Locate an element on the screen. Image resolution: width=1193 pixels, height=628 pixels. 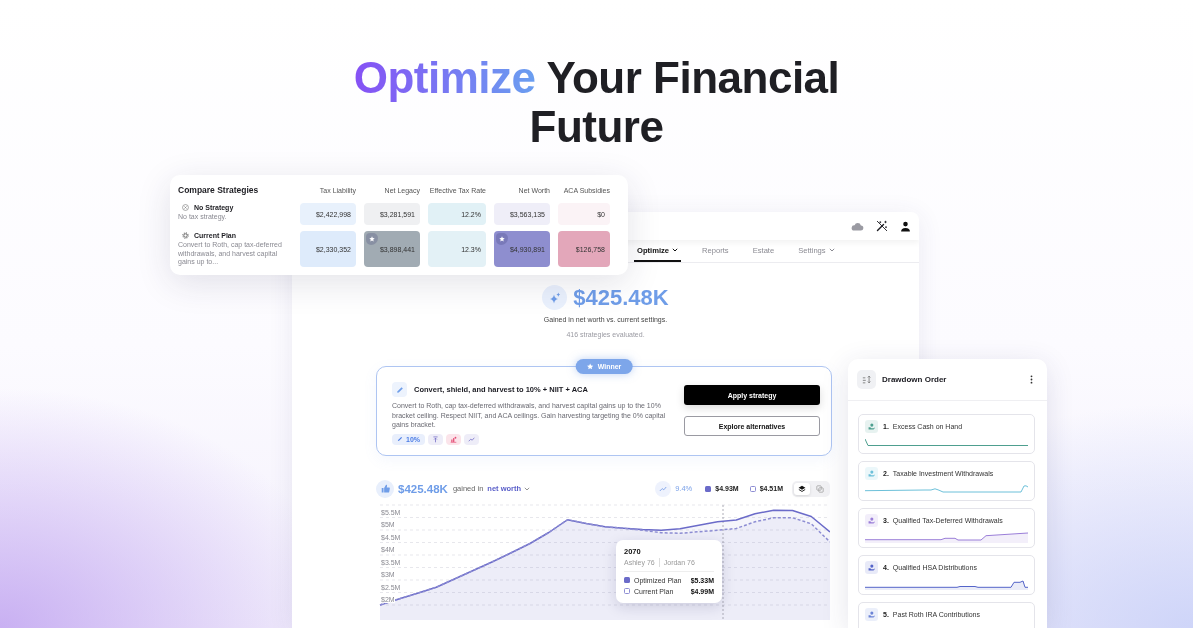
caret-icon is located at coordinates (527, 488).